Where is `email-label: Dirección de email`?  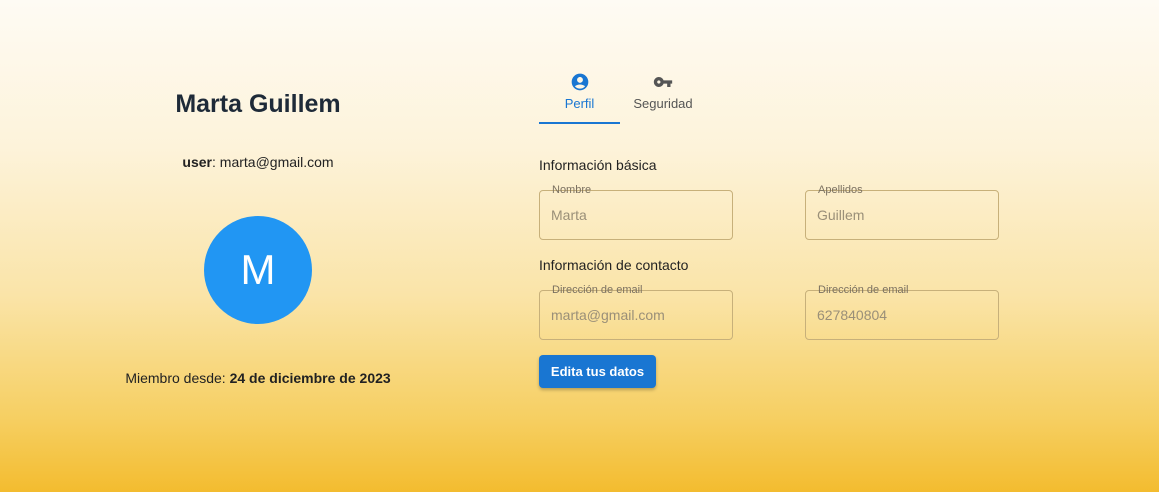
email-label: Dirección de email is located at coordinates (597, 290).